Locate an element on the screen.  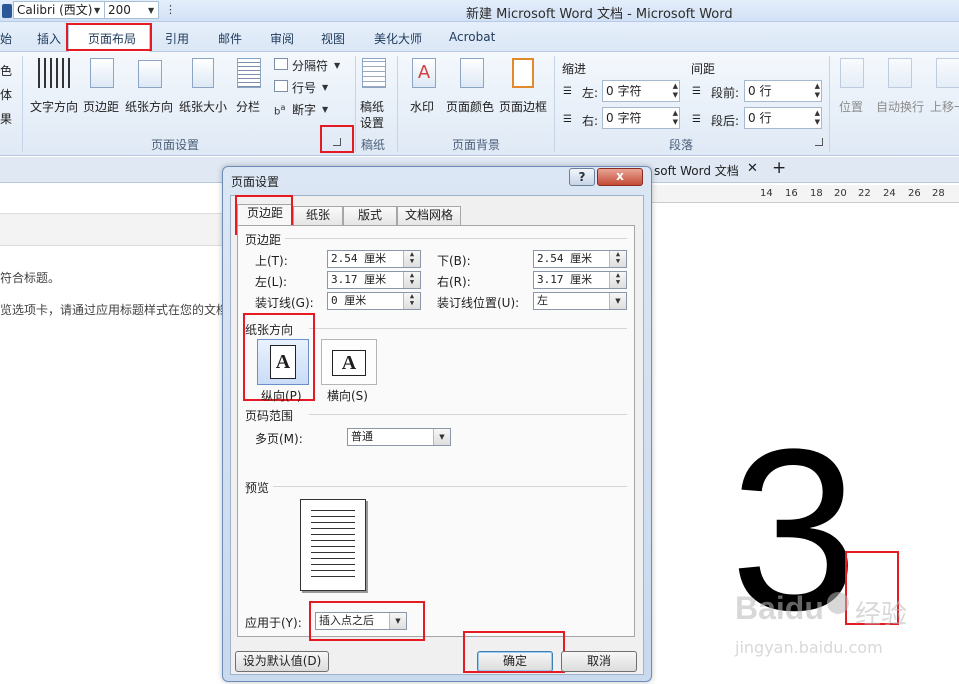
highlight-apply-to is located at coordinates (367, 621).